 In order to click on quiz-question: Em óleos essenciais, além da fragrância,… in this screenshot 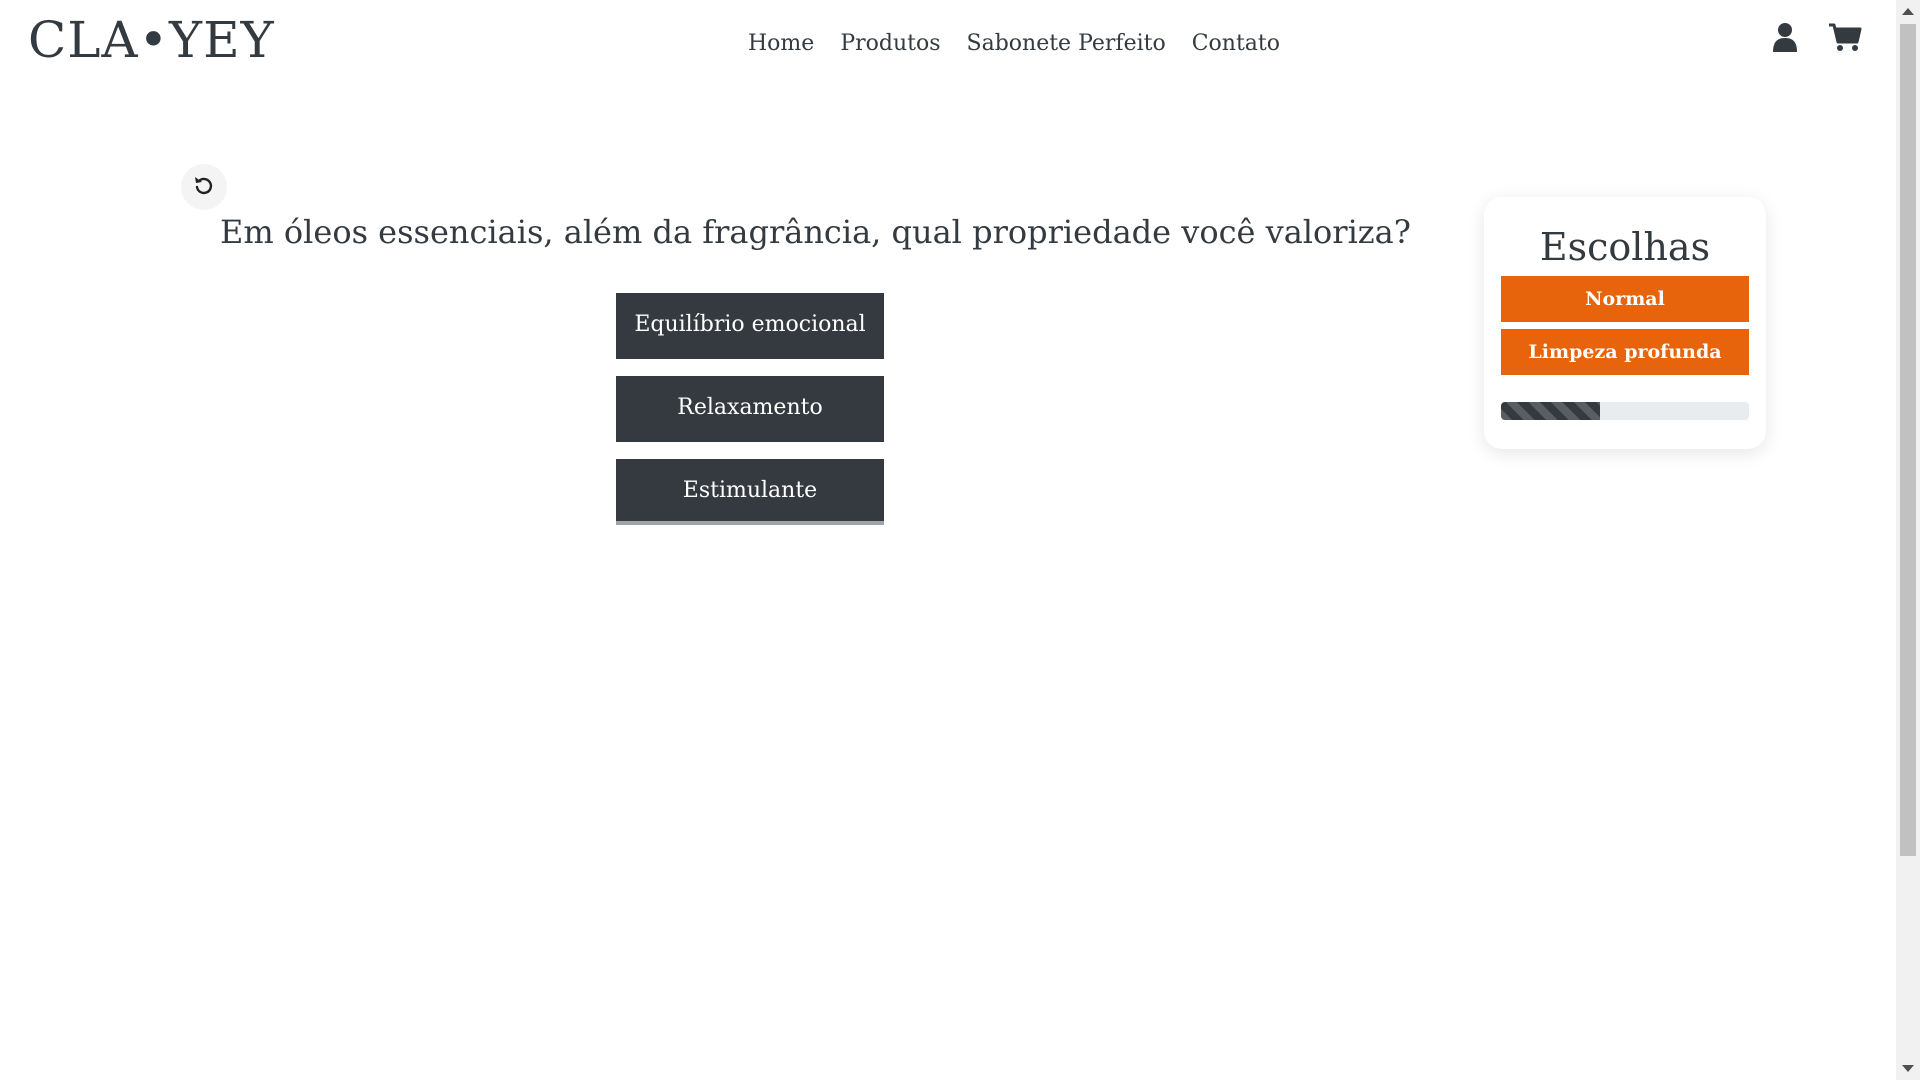, I will do `click(815, 232)`.